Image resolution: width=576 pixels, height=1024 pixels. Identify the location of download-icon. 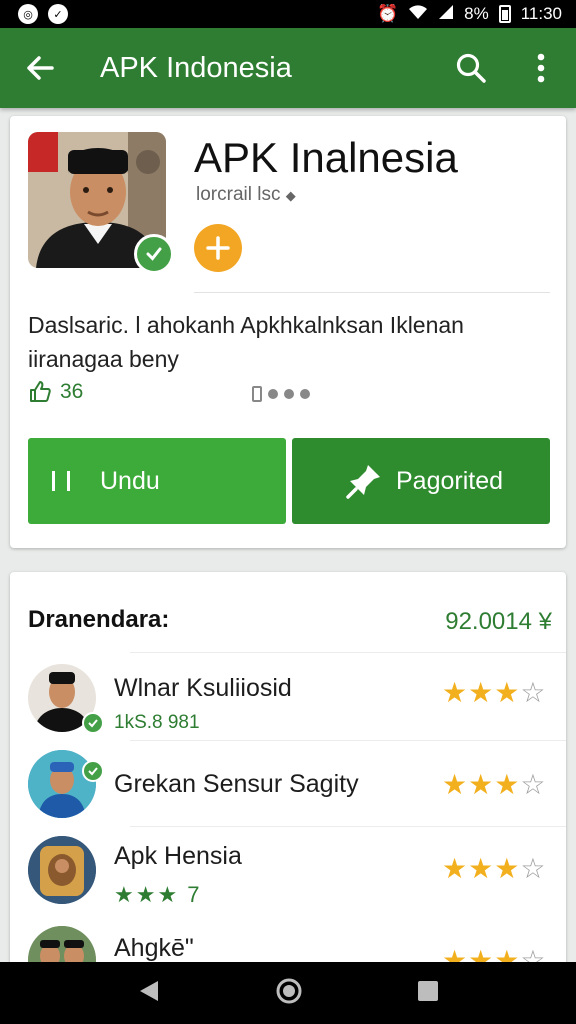
(61, 481).